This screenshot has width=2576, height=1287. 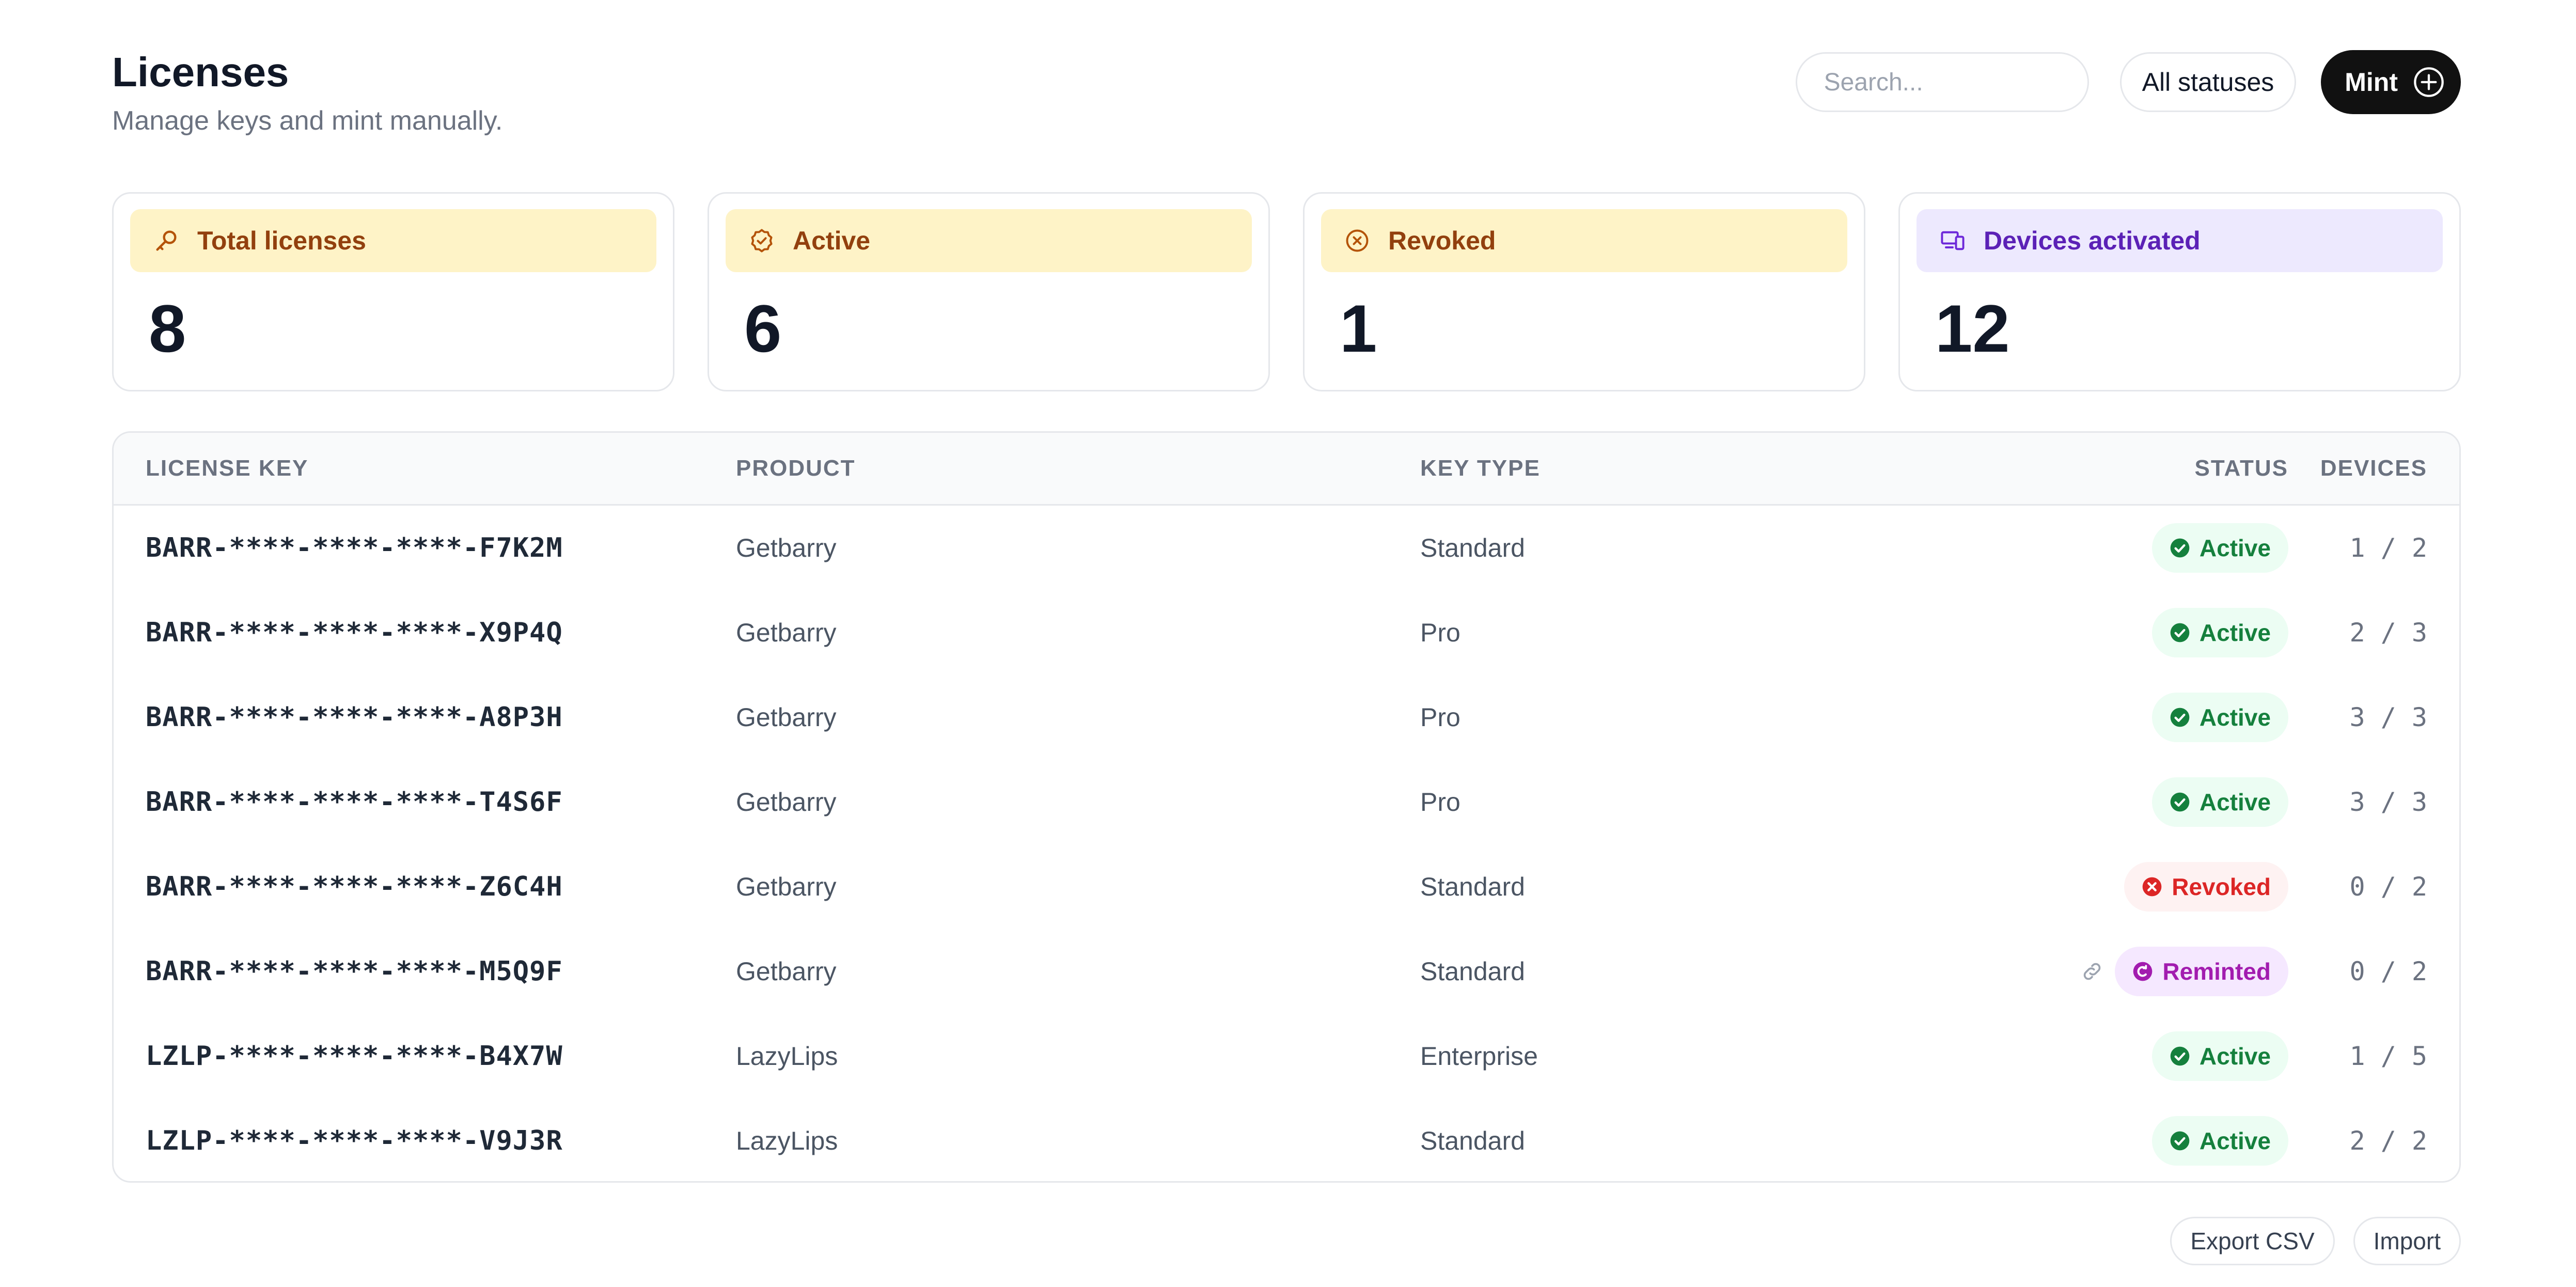 I want to click on toolbar: All statuses Mint, so click(x=2128, y=82).